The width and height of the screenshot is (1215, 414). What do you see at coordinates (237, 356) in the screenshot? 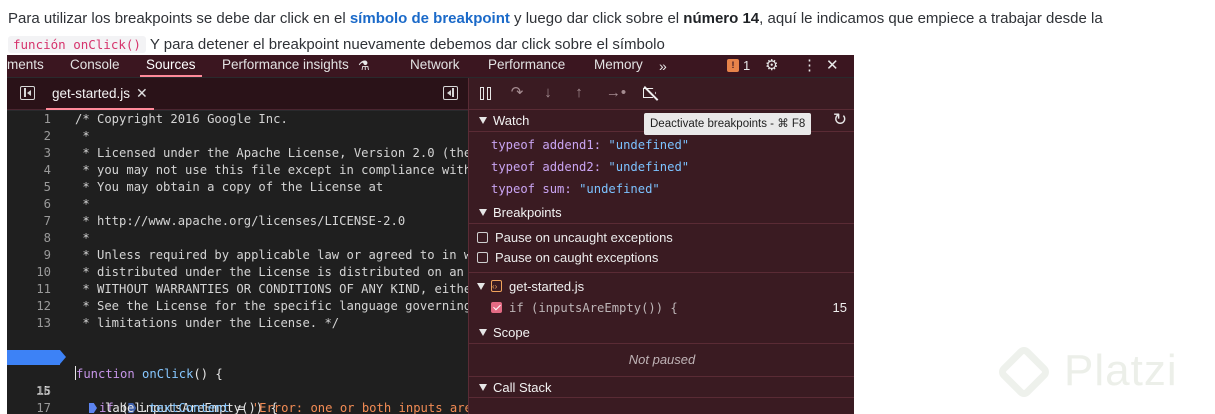
I see `code-line-14: 14 function onClick() {` at bounding box center [237, 356].